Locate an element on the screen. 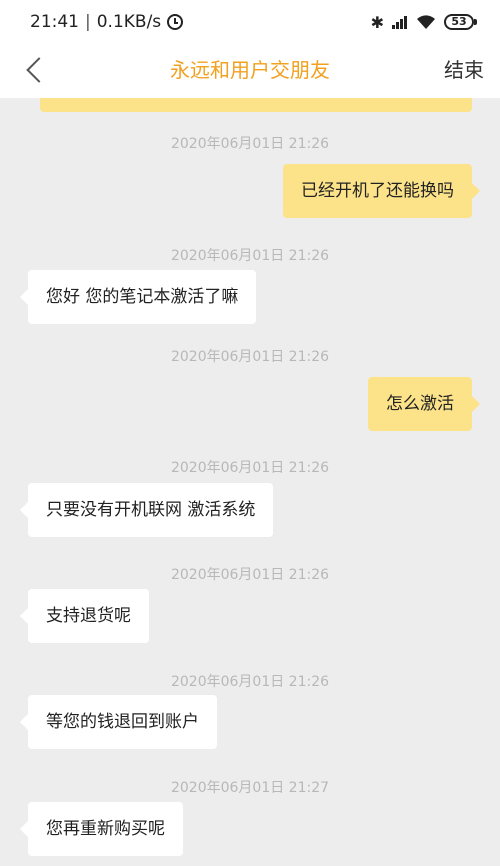  network-speed: 0.1KB/s is located at coordinates (129, 22).